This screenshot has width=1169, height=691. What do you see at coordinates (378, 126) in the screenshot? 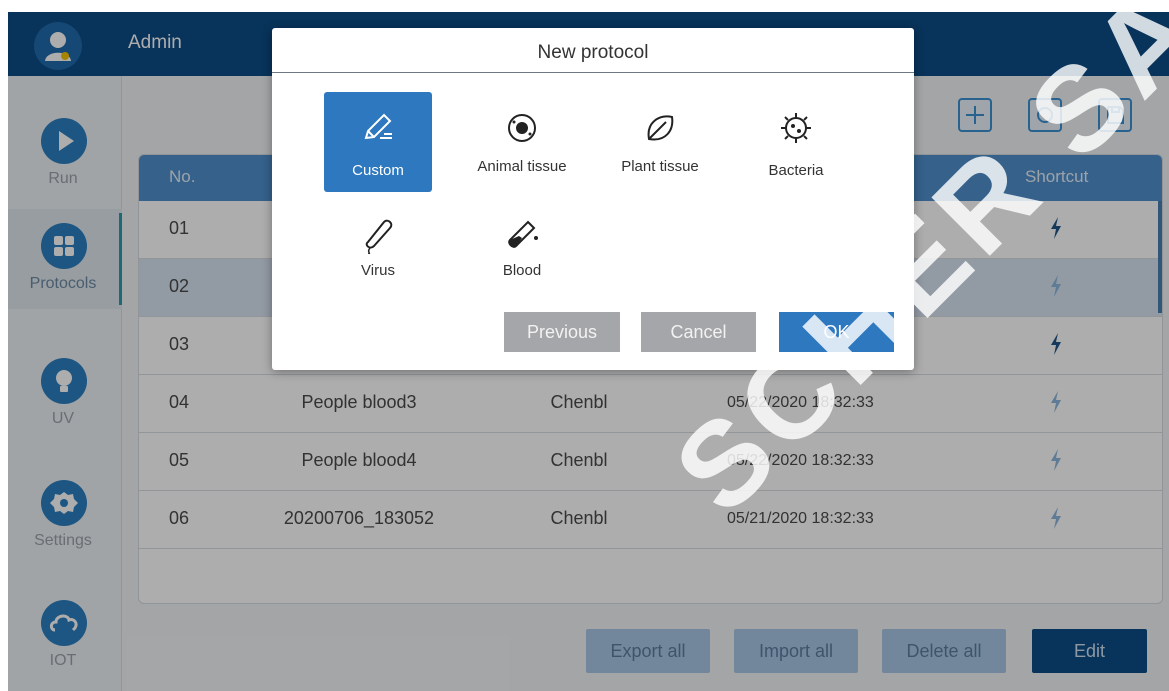
I see `pencil-icon` at bounding box center [378, 126].